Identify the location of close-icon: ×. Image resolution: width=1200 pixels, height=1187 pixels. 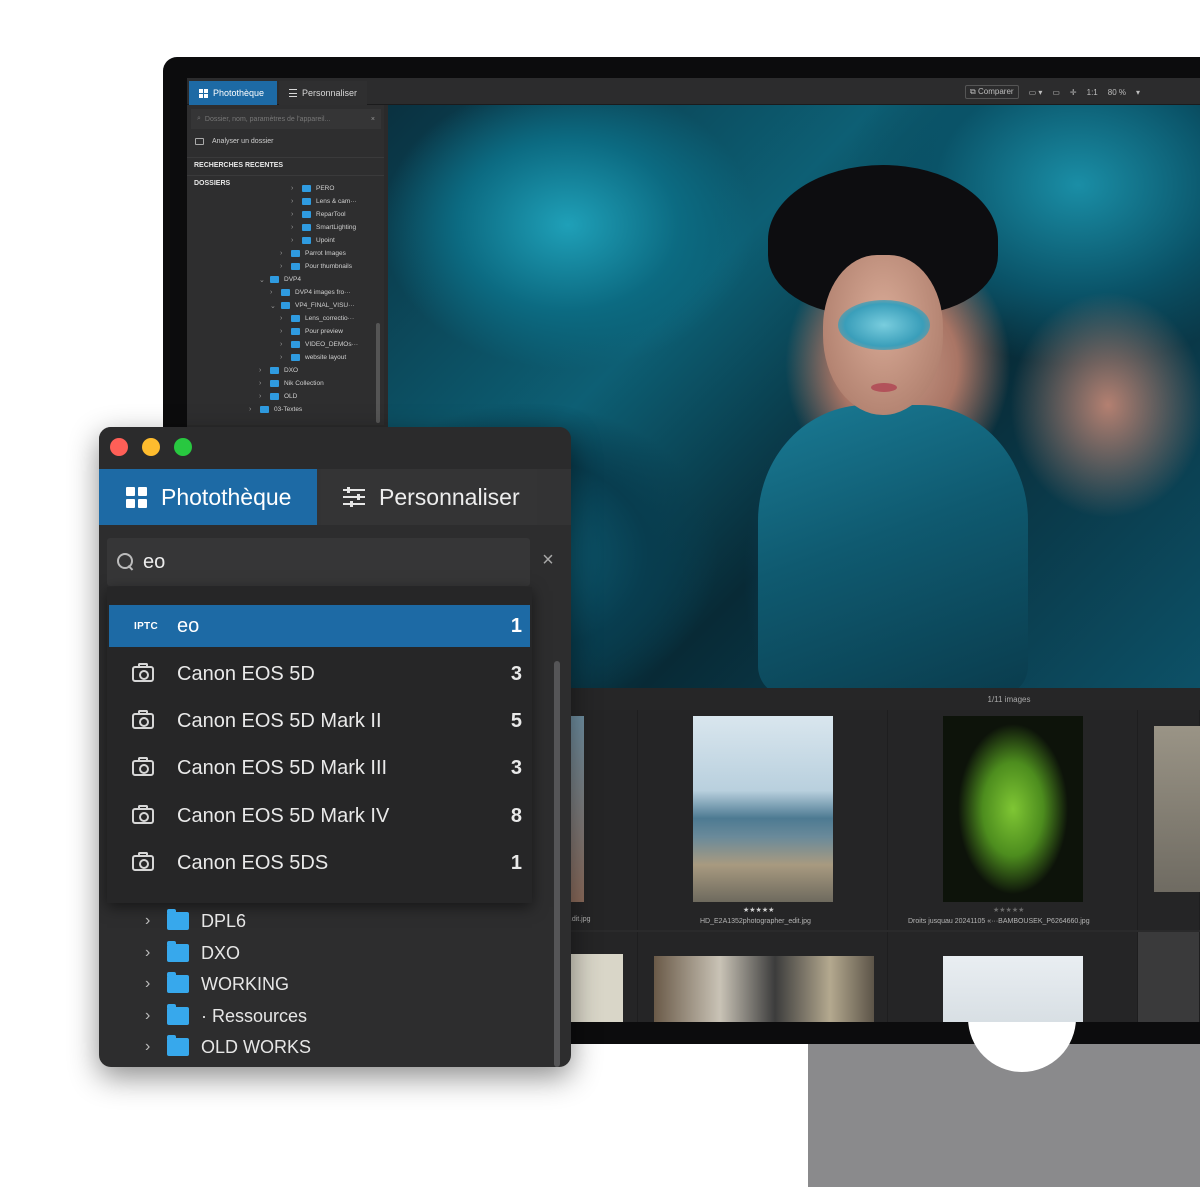
(373, 119).